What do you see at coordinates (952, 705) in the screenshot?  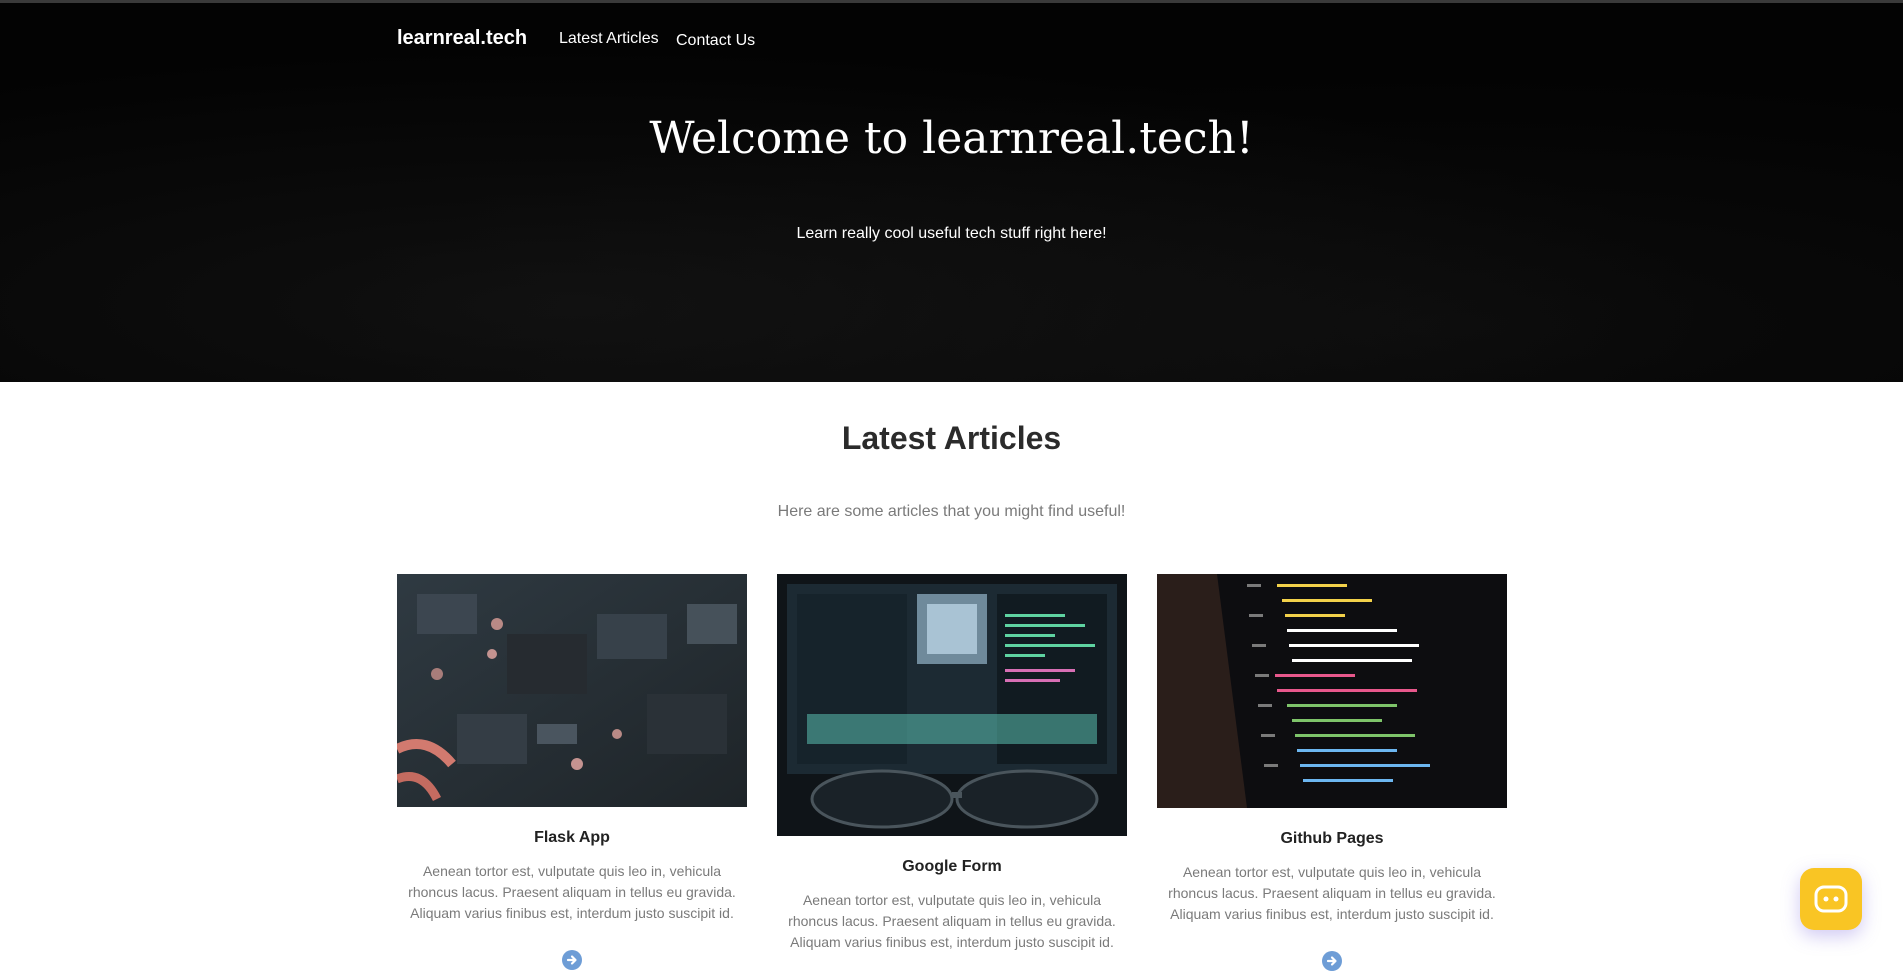 I see `monitor-with-glasses-image` at bounding box center [952, 705].